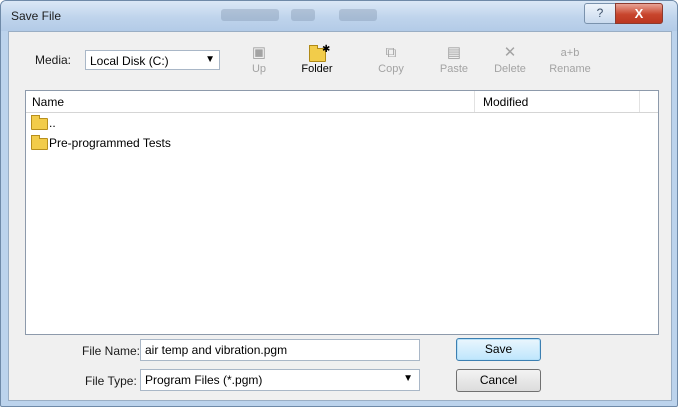 The height and width of the screenshot is (407, 678). What do you see at coordinates (570, 53) in the screenshot?
I see `rename-icon: a+b` at bounding box center [570, 53].